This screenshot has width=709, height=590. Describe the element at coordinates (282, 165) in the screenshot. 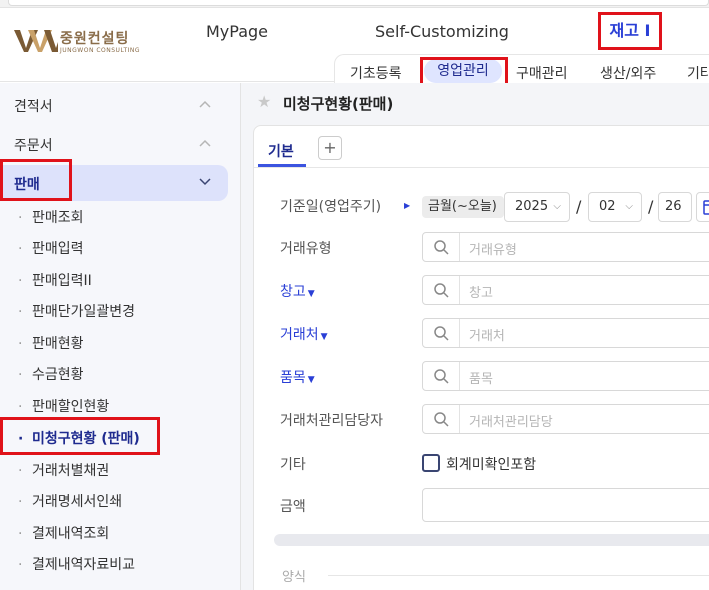

I see `tab-active-indicator` at that location.